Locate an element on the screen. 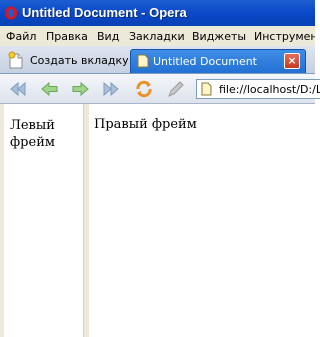 Image resolution: width=320 pixels, height=337 pixels. menu-bookmarks: Закладки is located at coordinates (157, 36).